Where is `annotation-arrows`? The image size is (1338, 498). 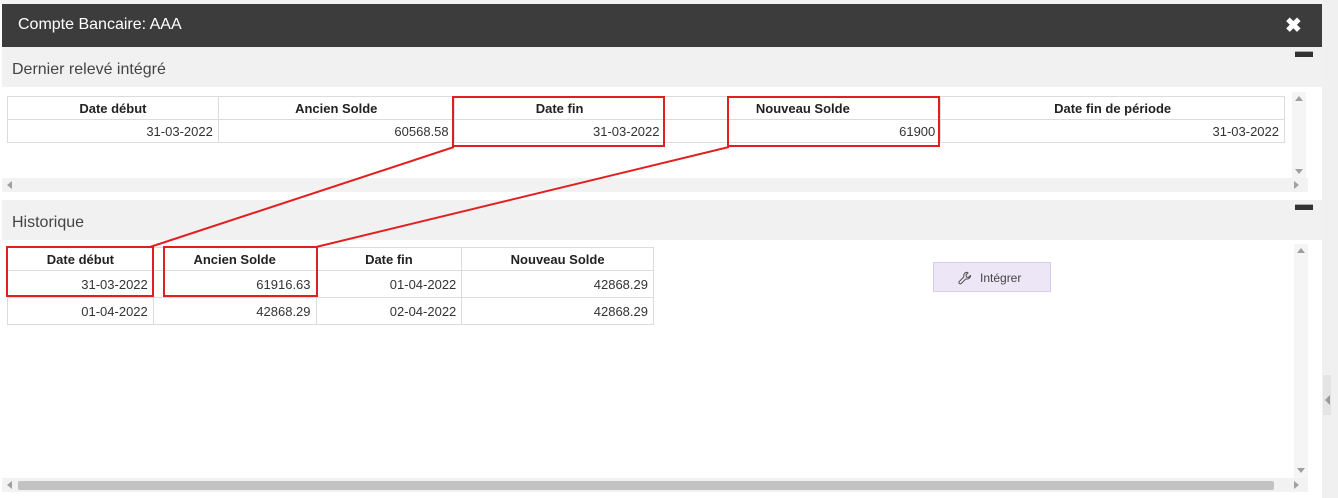
annotation-arrows is located at coordinates (439, 197).